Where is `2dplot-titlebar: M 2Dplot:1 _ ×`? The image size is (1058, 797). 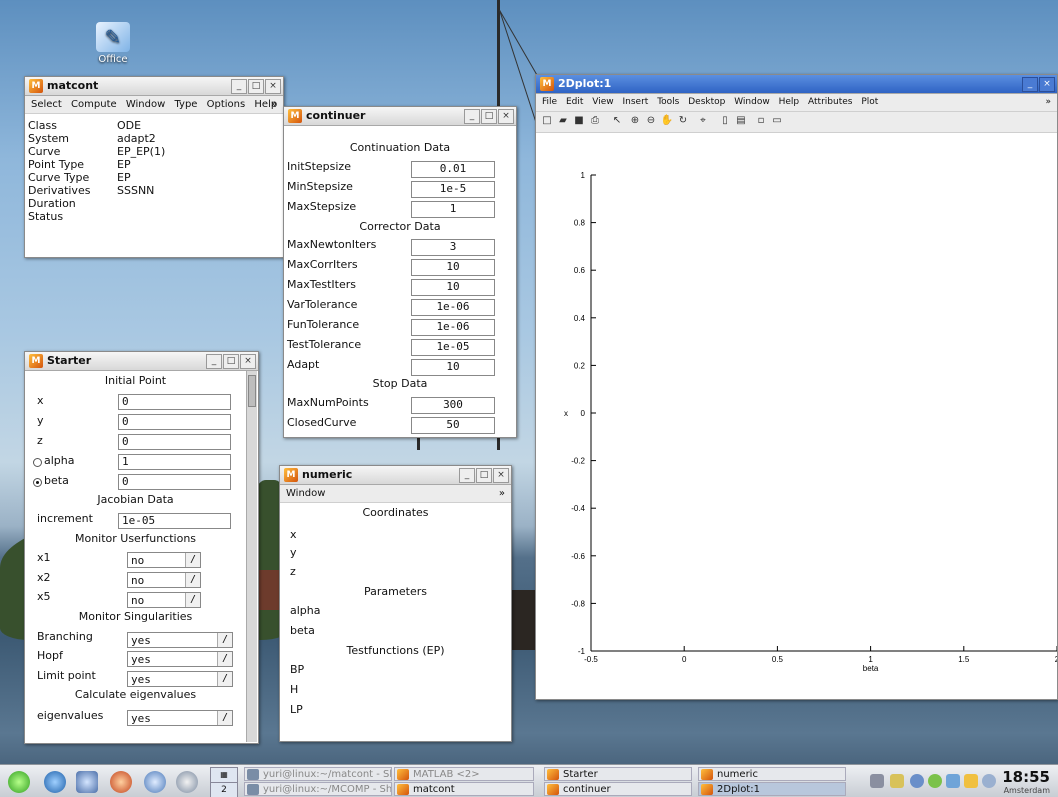 2dplot-titlebar: M 2Dplot:1 _ × is located at coordinates (796, 84).